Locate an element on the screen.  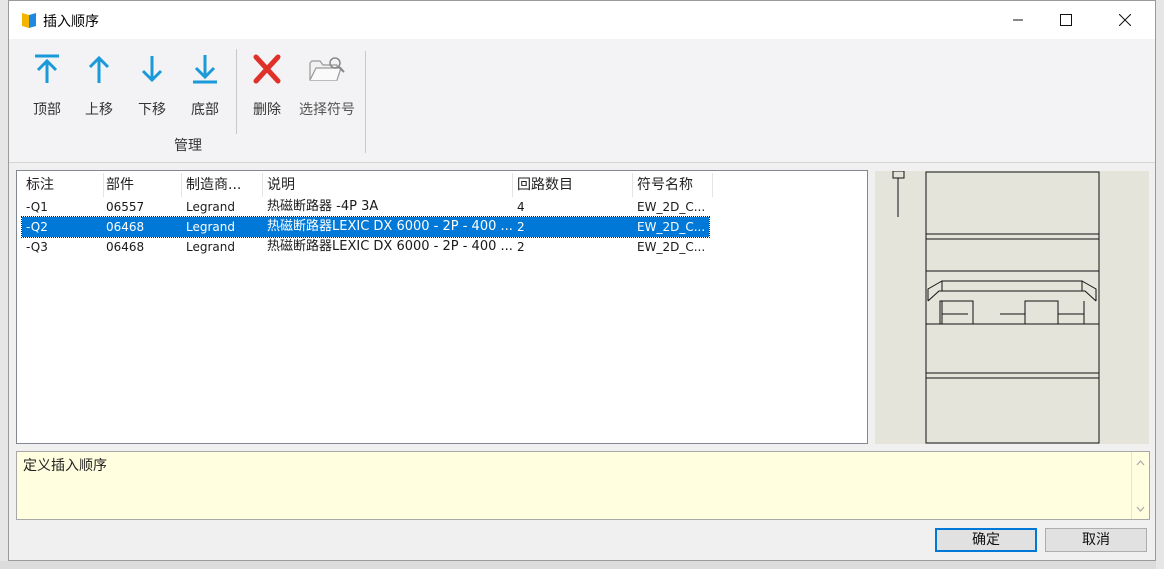
delete-x-icon is located at coordinates (267, 69).